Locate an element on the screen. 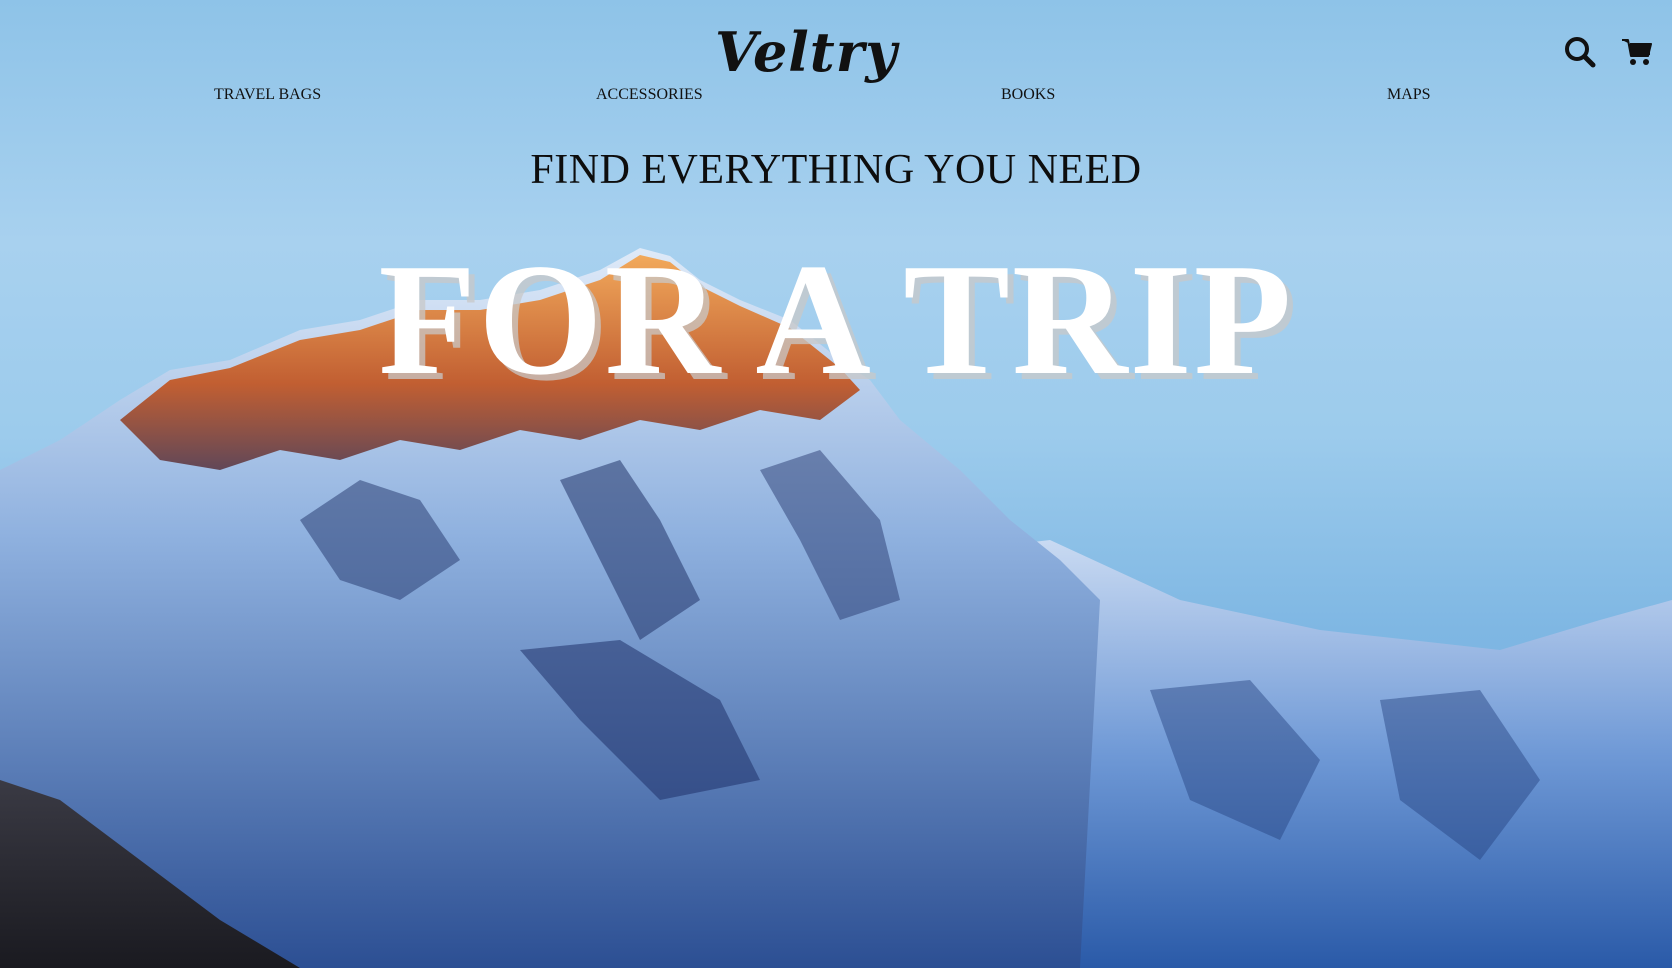 Image resolution: width=1672 pixels, height=968 pixels. nav-item-books: BOOKS is located at coordinates (1028, 95).